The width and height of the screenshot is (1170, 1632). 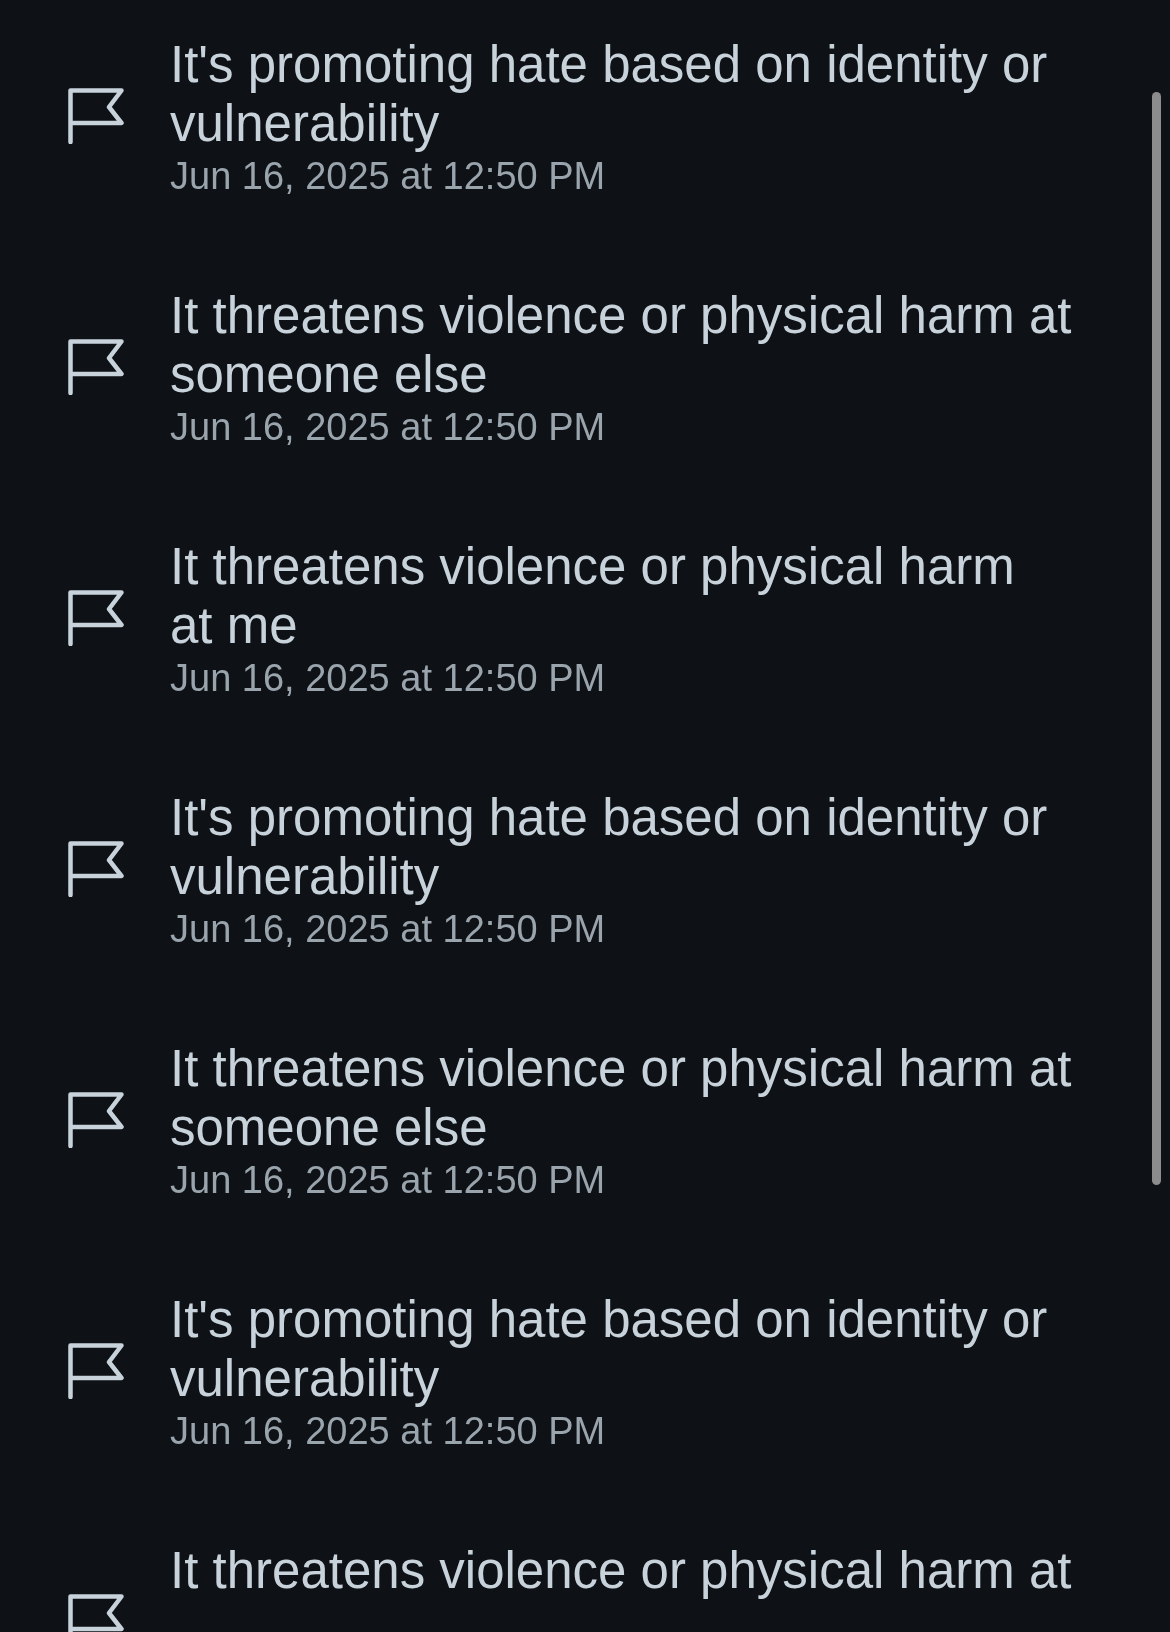 I want to click on report-reason: It threatens violence or physical harm at me, so click(x=593, y=596).